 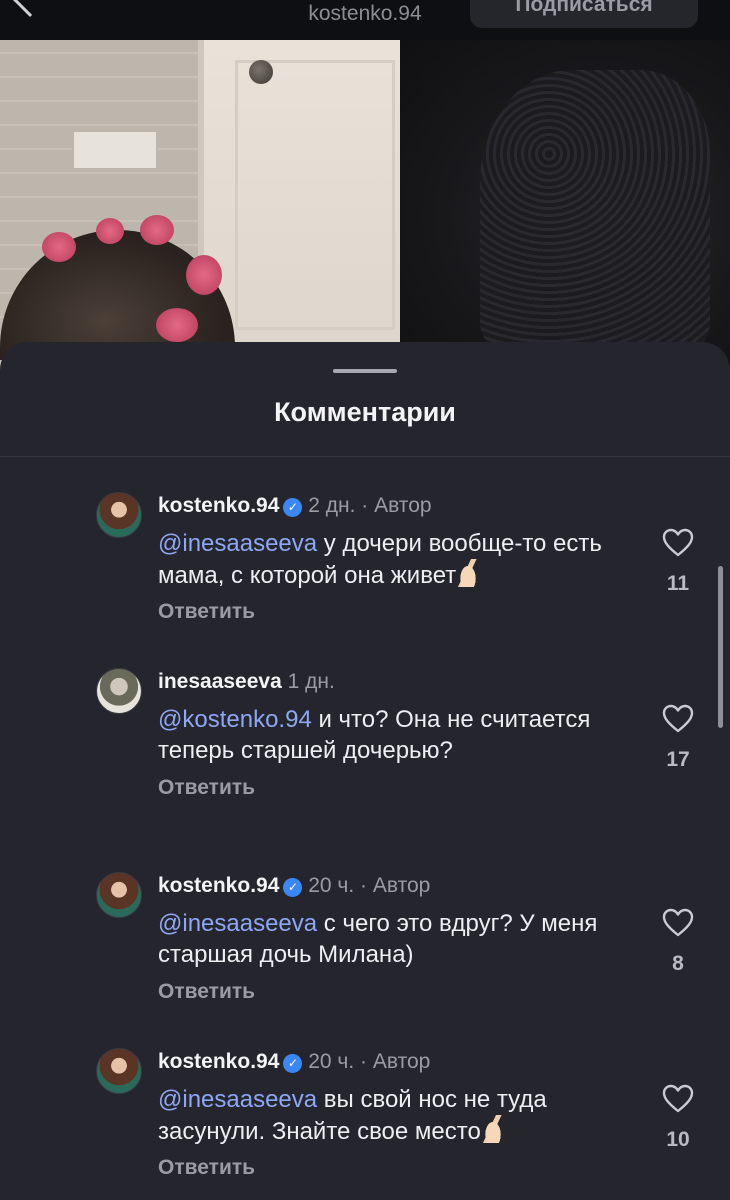 I want to click on door-knob, so click(x=261, y=72).